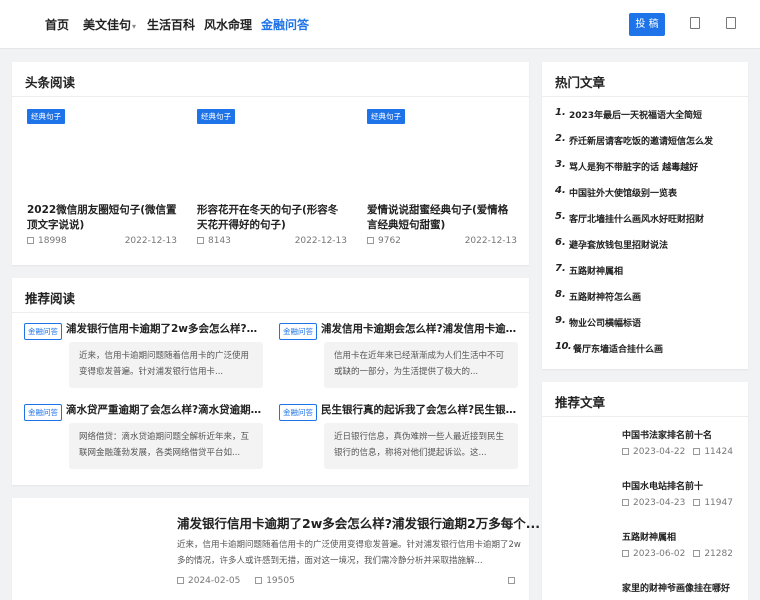 The image size is (760, 600). I want to click on hot-article-item: 9. 物业公司横幅标语, so click(650, 322).